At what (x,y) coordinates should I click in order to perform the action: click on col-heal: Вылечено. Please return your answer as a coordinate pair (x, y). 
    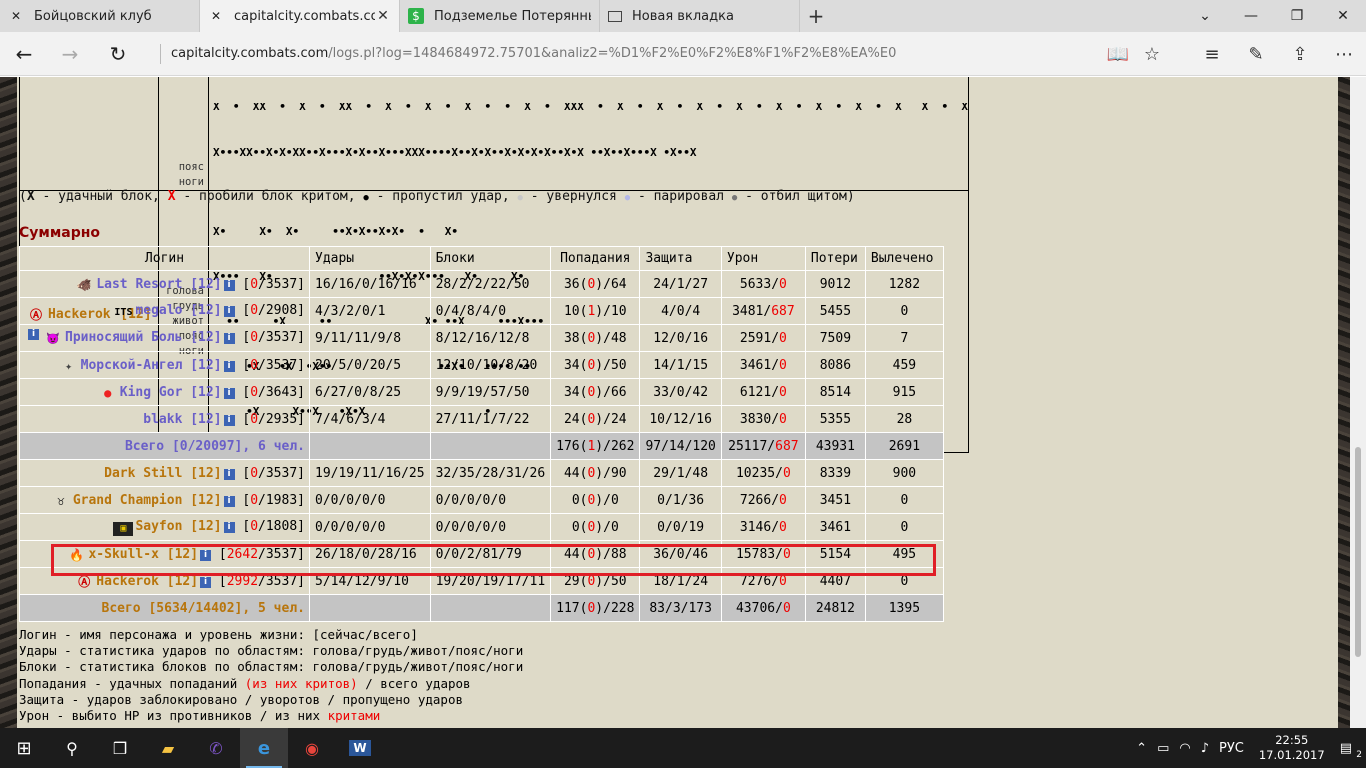
    Looking at the image, I should click on (904, 258).